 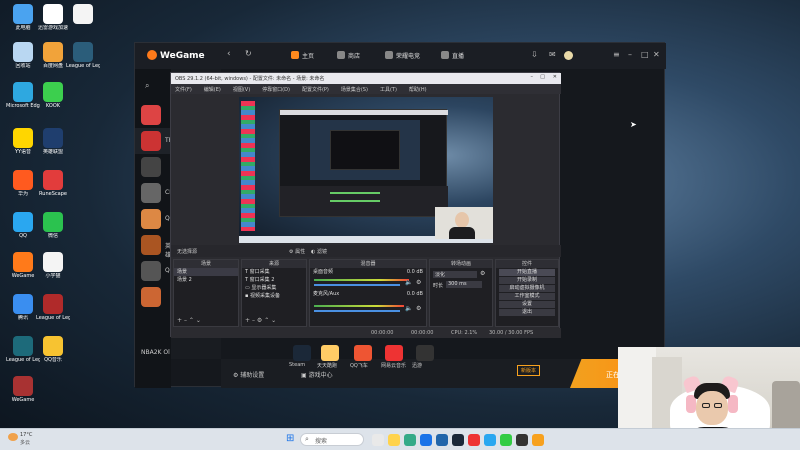 I want to click on wechat-icon, so click(x=506, y=440).